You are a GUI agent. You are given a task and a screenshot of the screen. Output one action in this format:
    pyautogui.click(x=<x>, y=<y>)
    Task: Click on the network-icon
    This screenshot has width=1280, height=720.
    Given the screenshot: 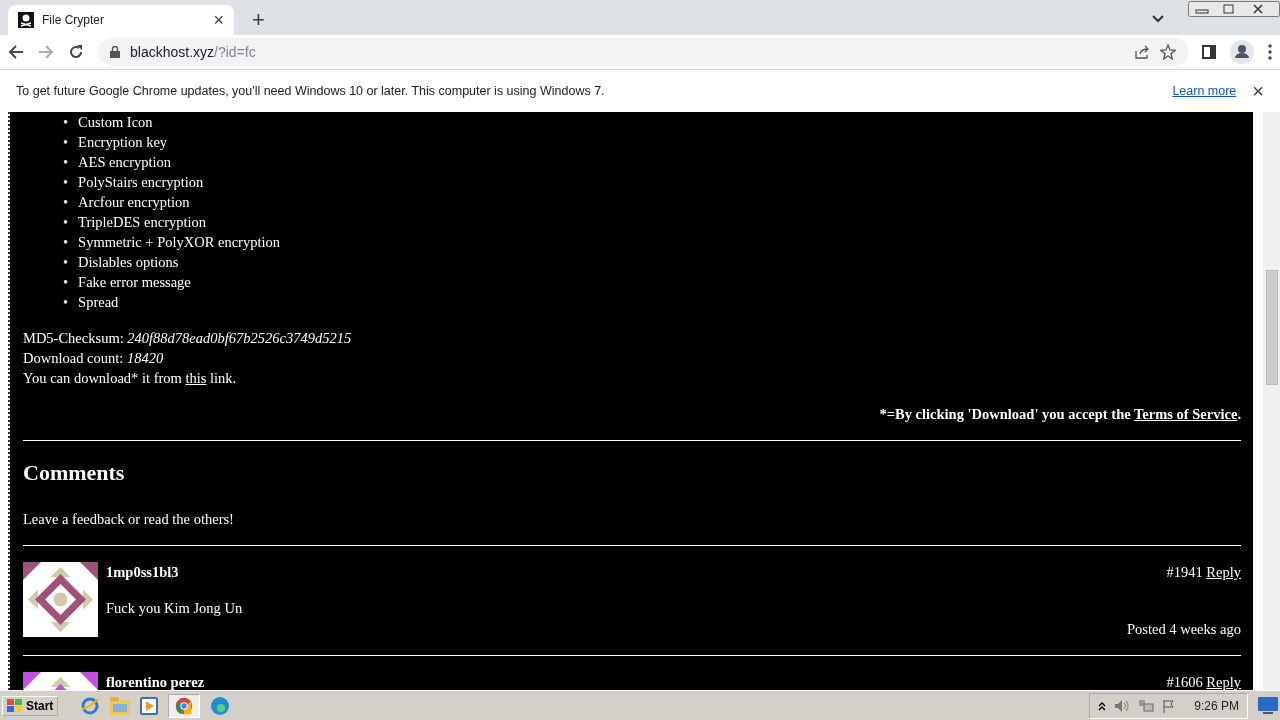 What is the action you would take?
    pyautogui.click(x=1146, y=705)
    